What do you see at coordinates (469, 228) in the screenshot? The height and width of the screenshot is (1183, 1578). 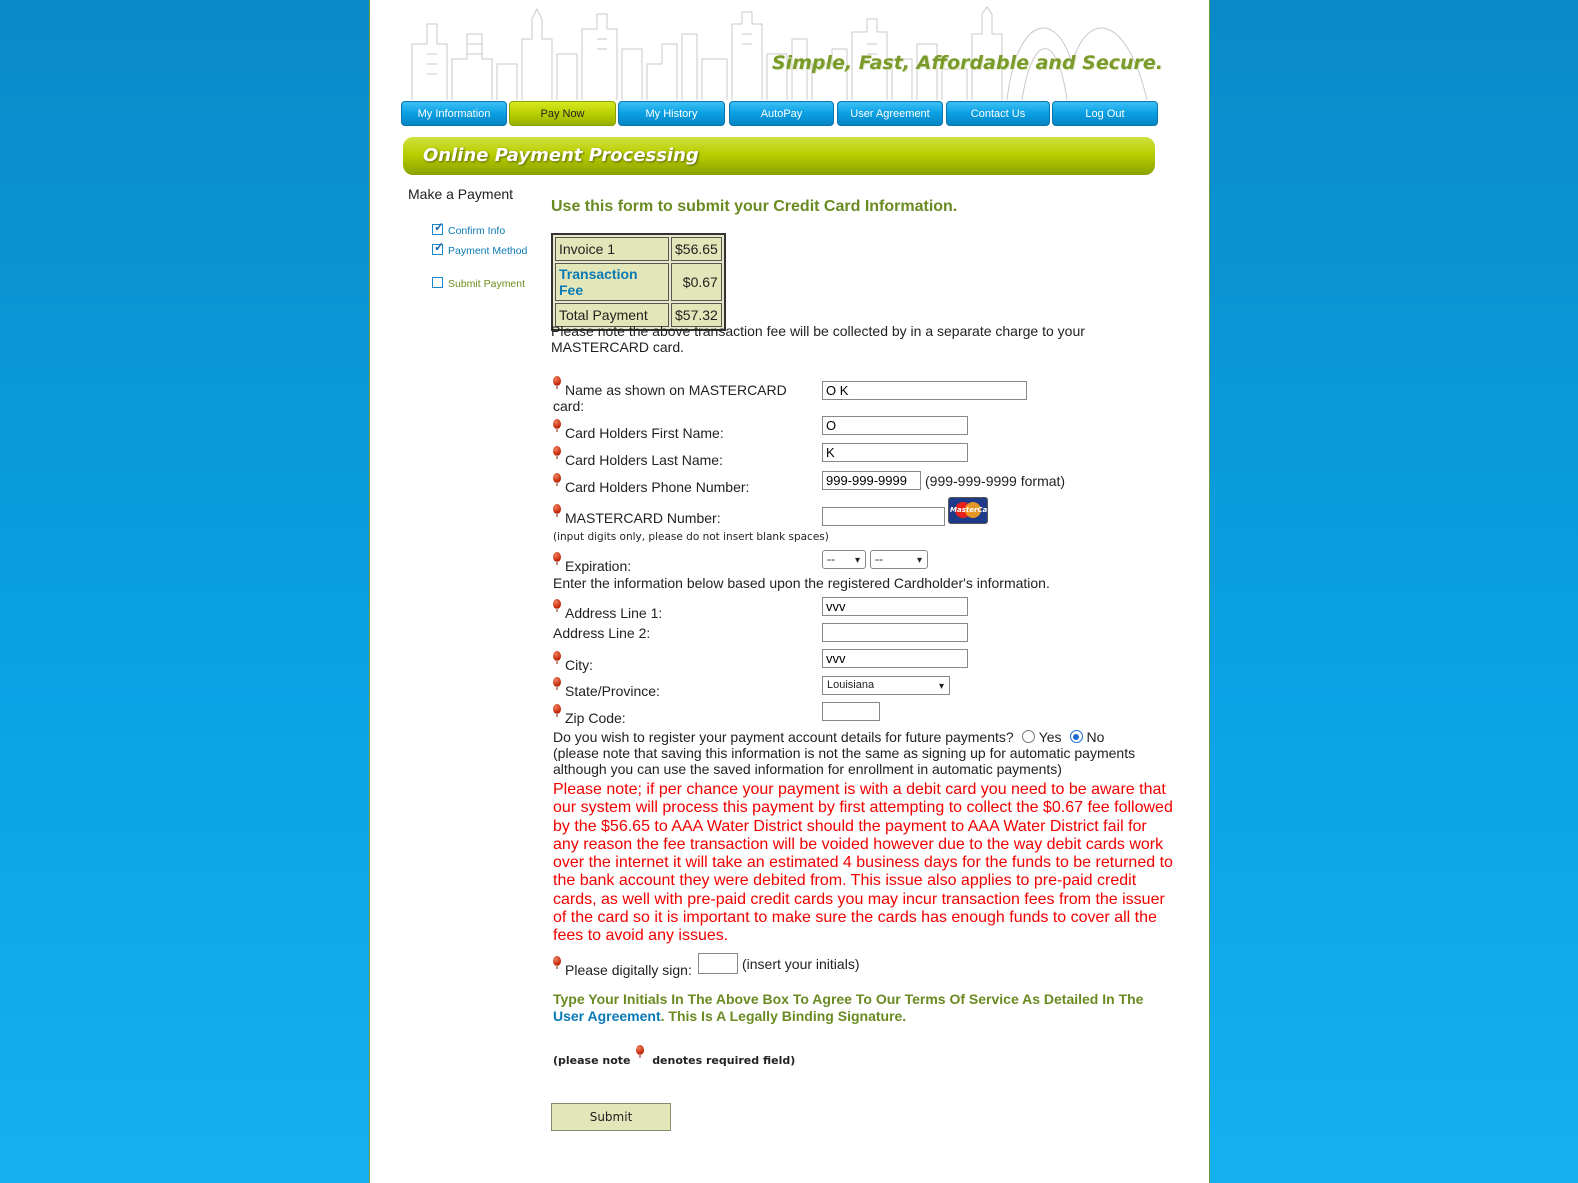 I see `step-confirm-info: ✓ Confirm Info` at bounding box center [469, 228].